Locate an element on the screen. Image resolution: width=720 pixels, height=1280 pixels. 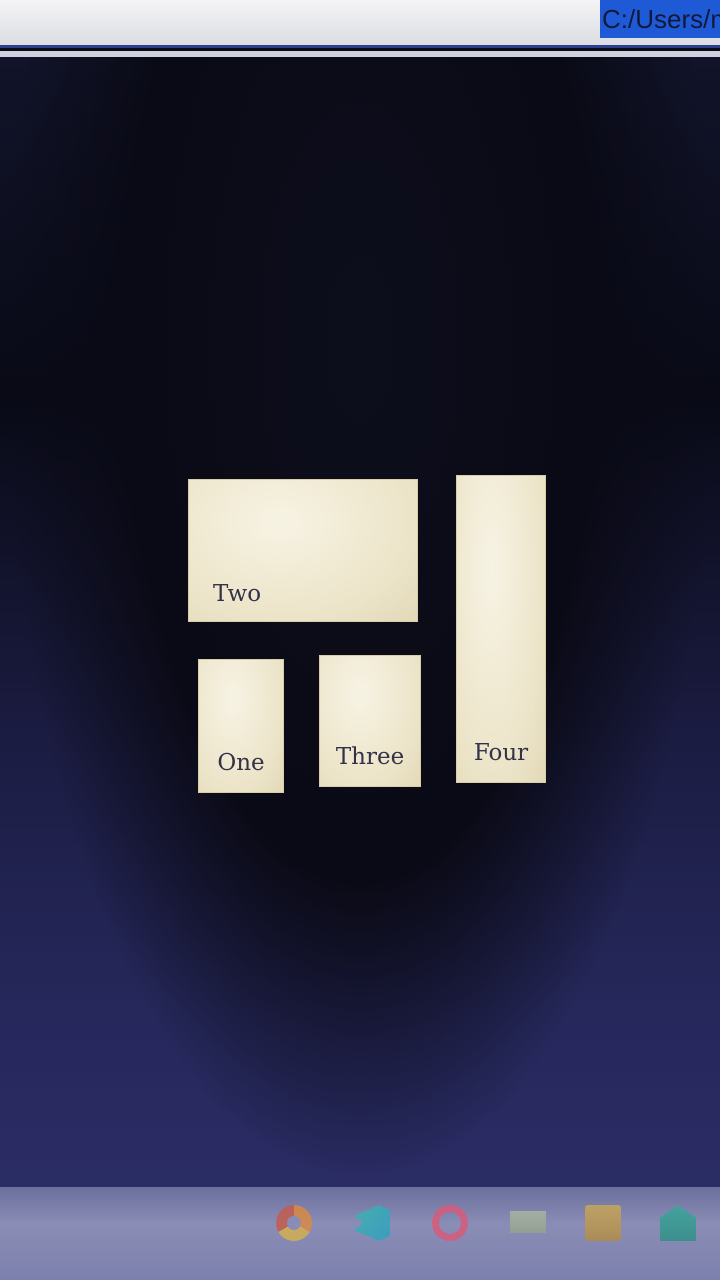
browser-toolbar: C:/Users/m is located at coordinates (360, 24).